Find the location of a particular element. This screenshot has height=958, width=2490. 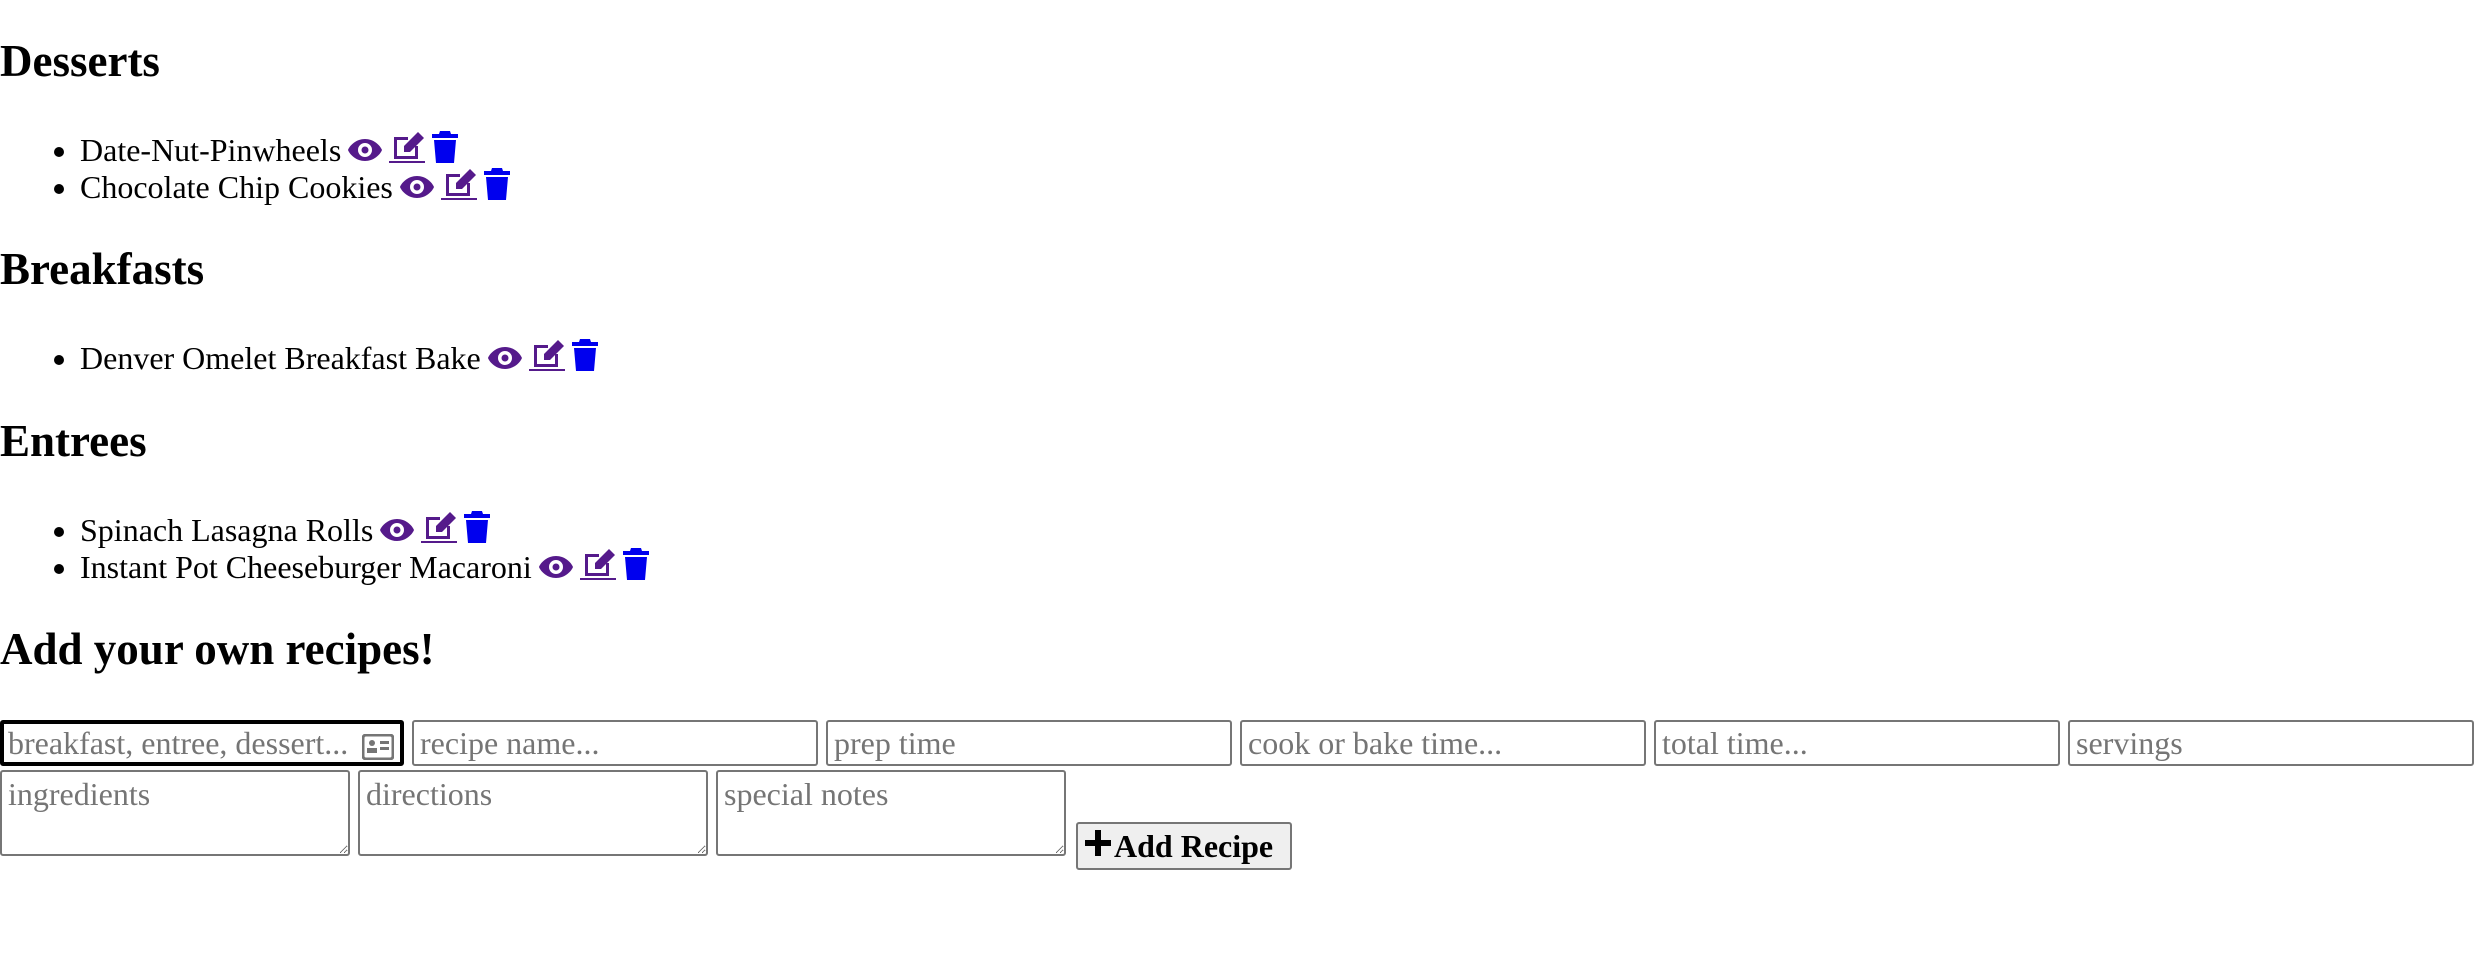

plus-icon is located at coordinates (1098, 846).